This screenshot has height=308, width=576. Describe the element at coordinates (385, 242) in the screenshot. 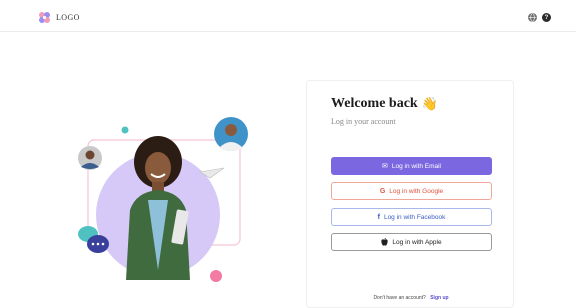

I see `apple-icon` at that location.